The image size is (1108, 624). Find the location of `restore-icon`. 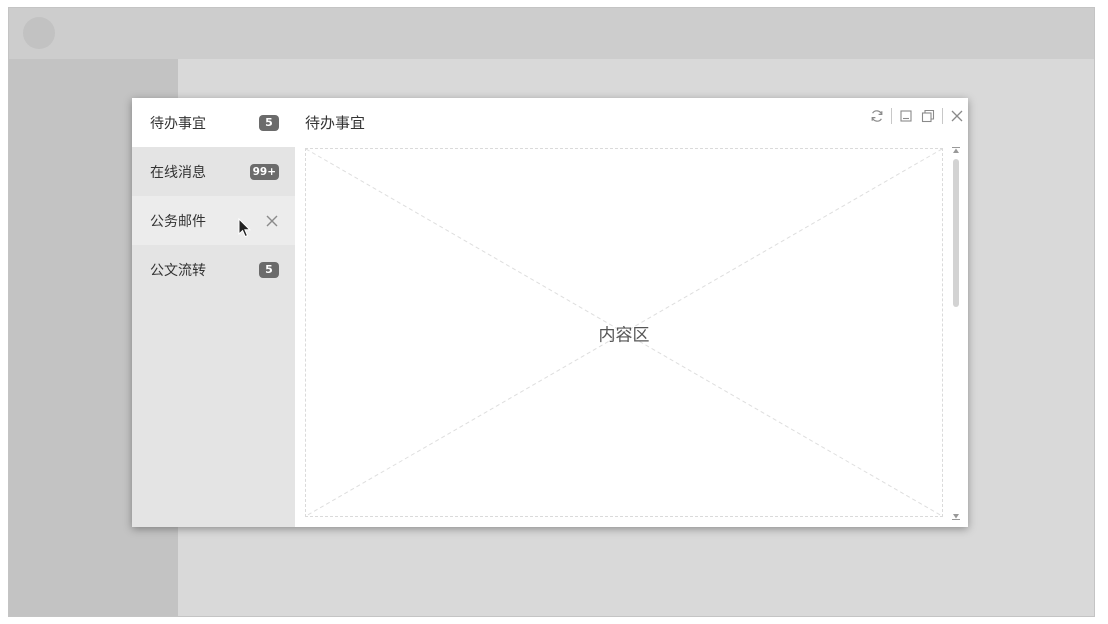

restore-icon is located at coordinates (928, 116).